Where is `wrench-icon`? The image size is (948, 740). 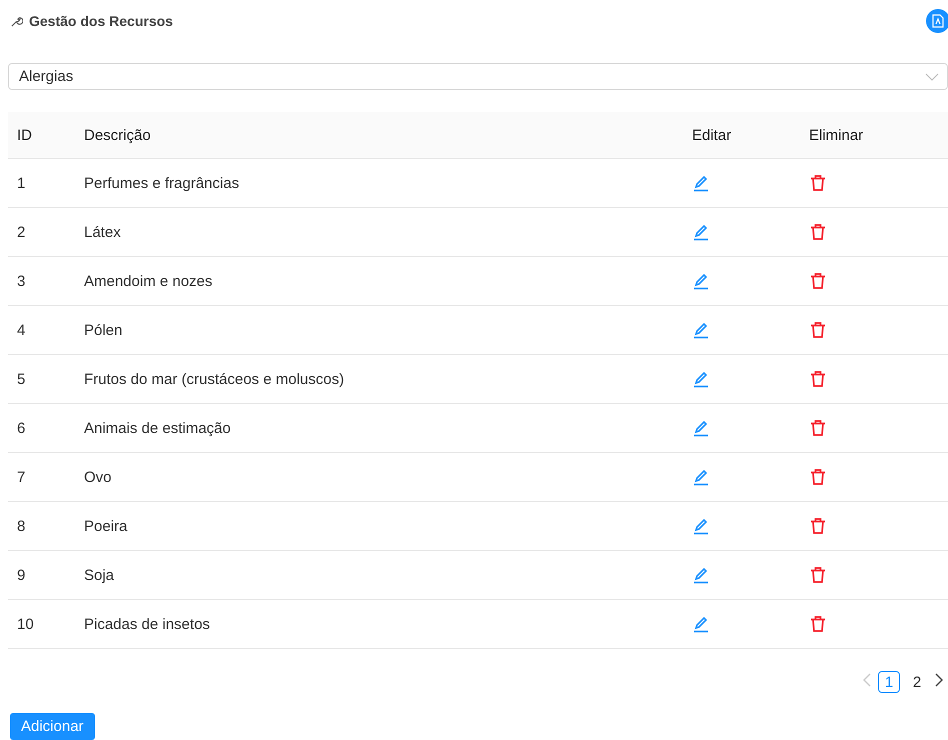
wrench-icon is located at coordinates (16, 21).